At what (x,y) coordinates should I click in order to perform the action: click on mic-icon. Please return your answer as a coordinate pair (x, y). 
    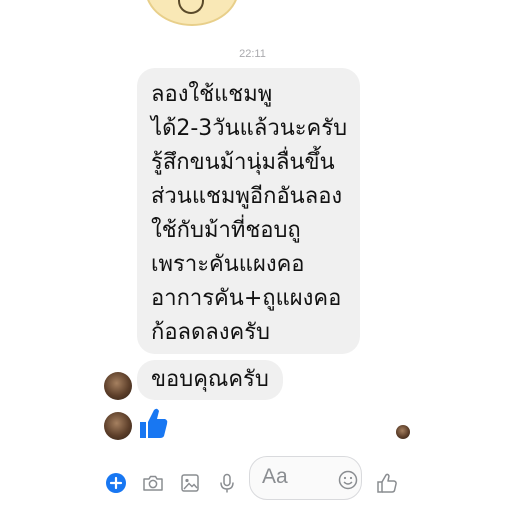
    Looking at the image, I should click on (227, 483).